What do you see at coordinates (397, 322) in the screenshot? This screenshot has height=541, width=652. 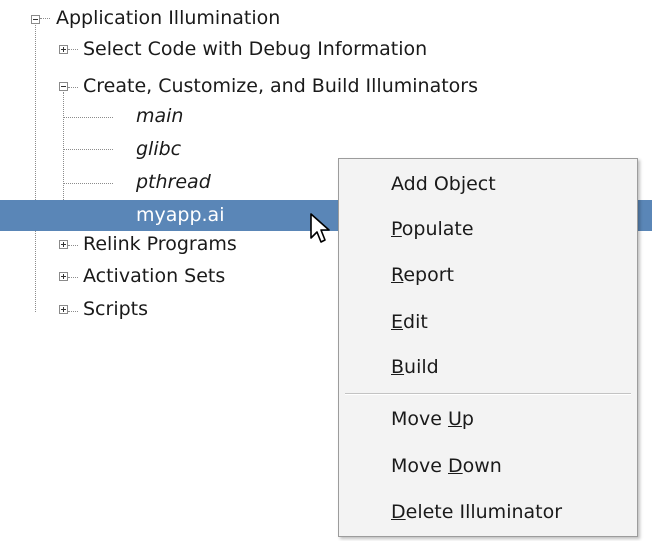 I see `menu-accelerator: E` at bounding box center [397, 322].